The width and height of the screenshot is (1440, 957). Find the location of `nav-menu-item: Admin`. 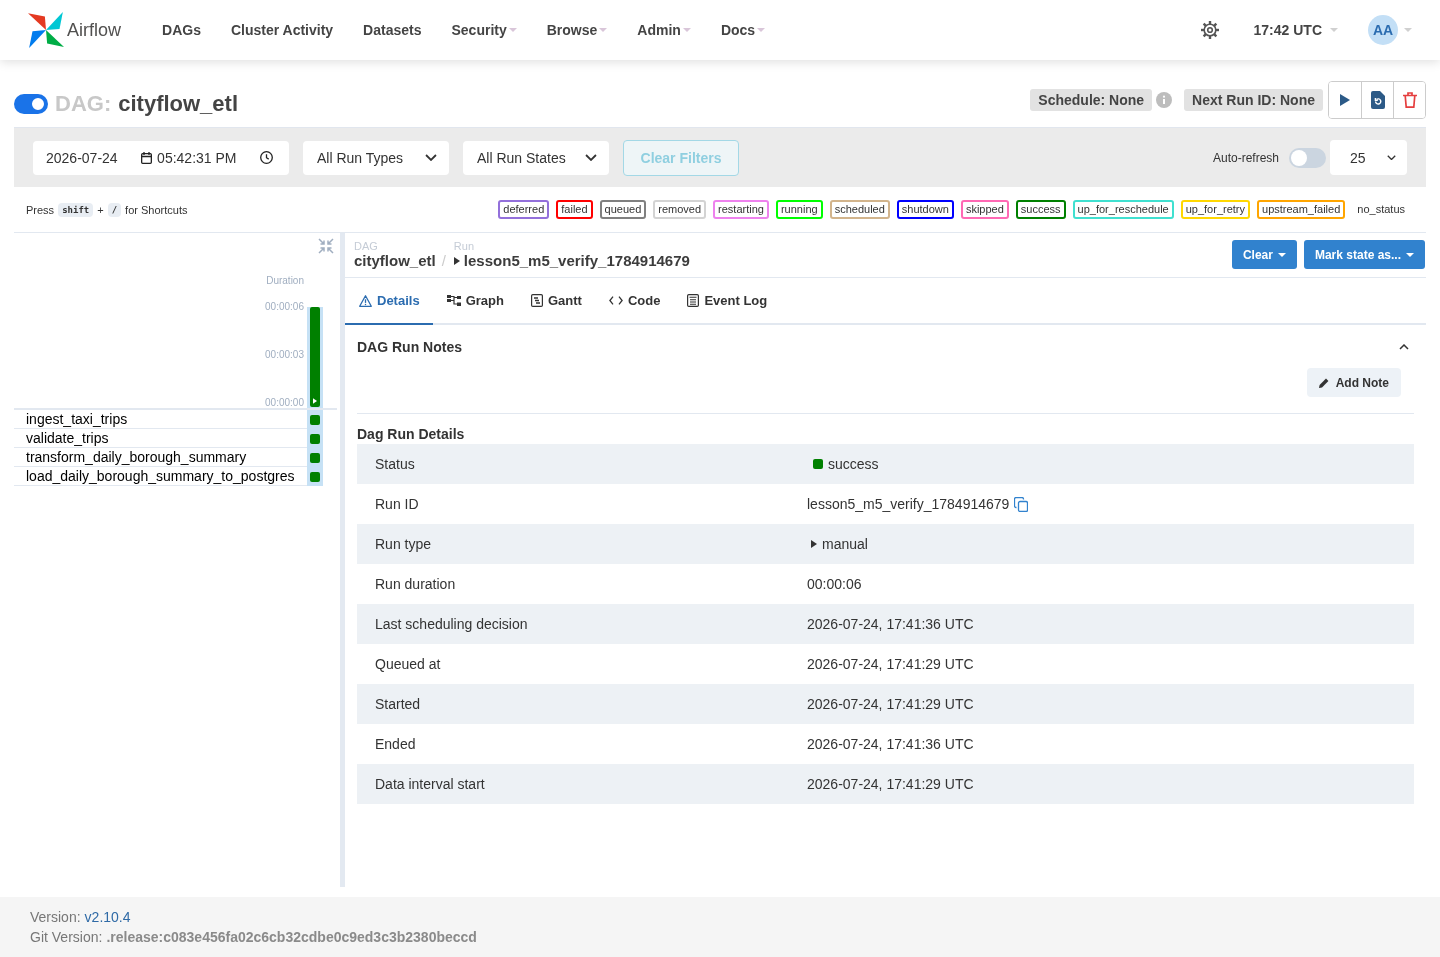

nav-menu-item: Admin is located at coordinates (664, 30).